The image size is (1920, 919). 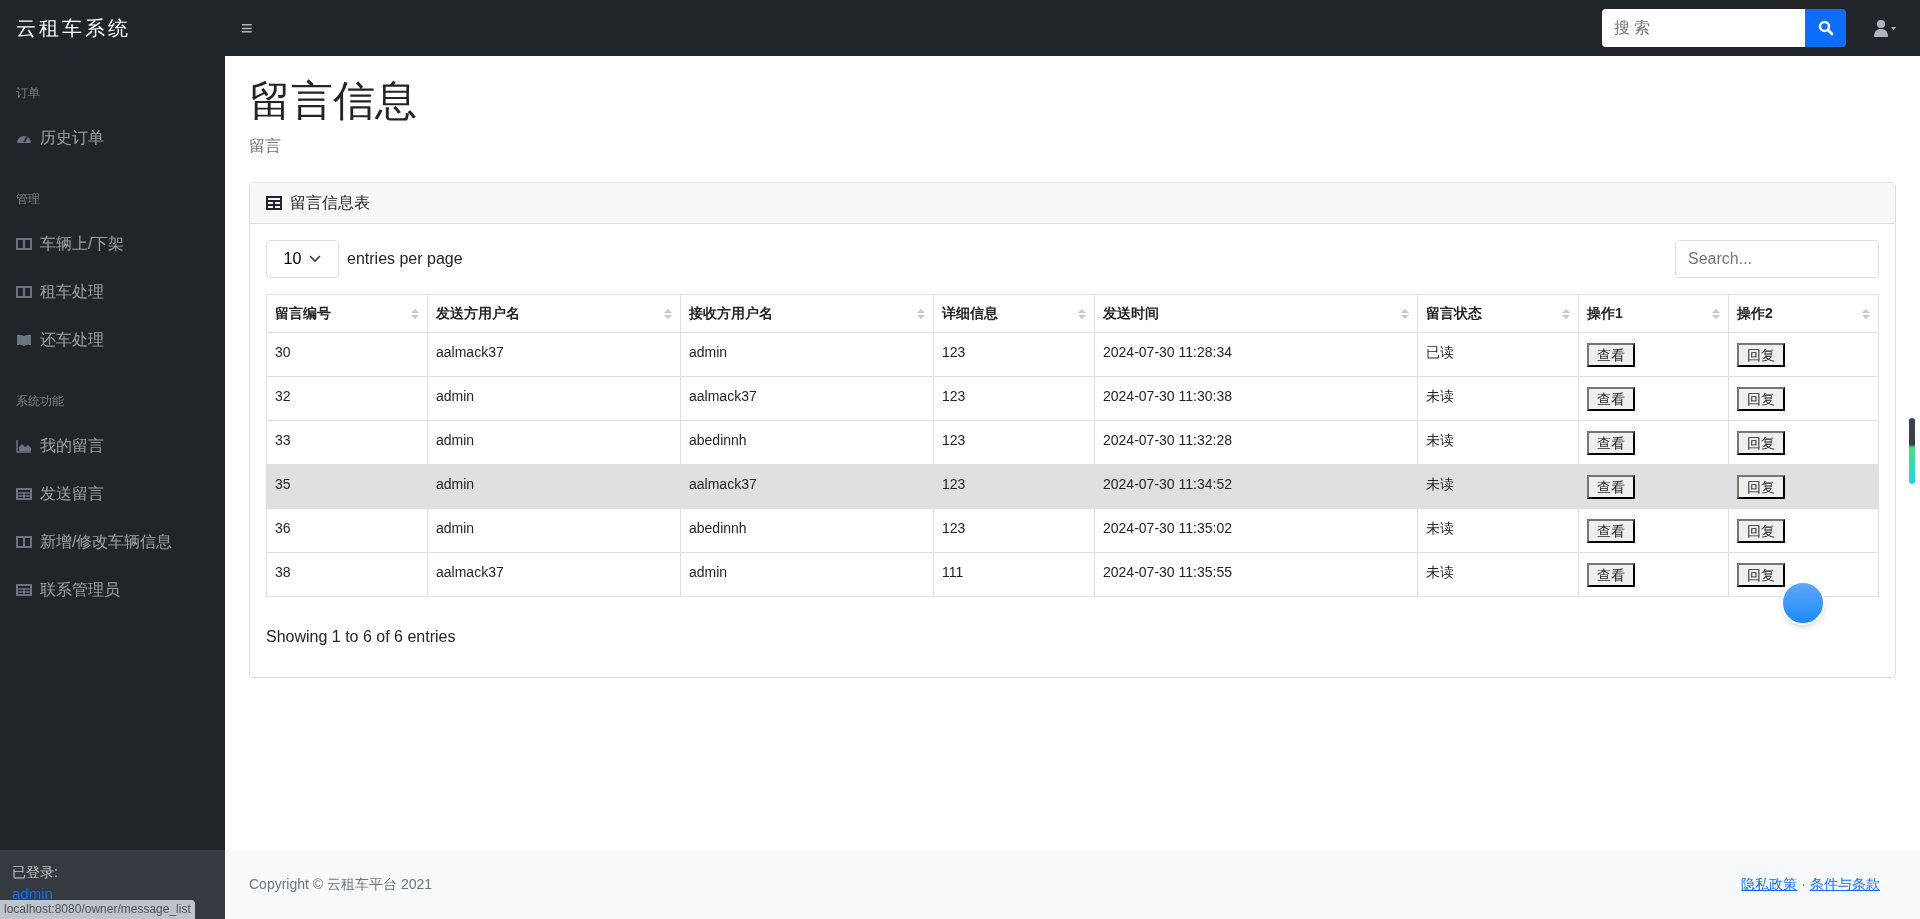 What do you see at coordinates (1825, 28) in the screenshot?
I see `search-button` at bounding box center [1825, 28].